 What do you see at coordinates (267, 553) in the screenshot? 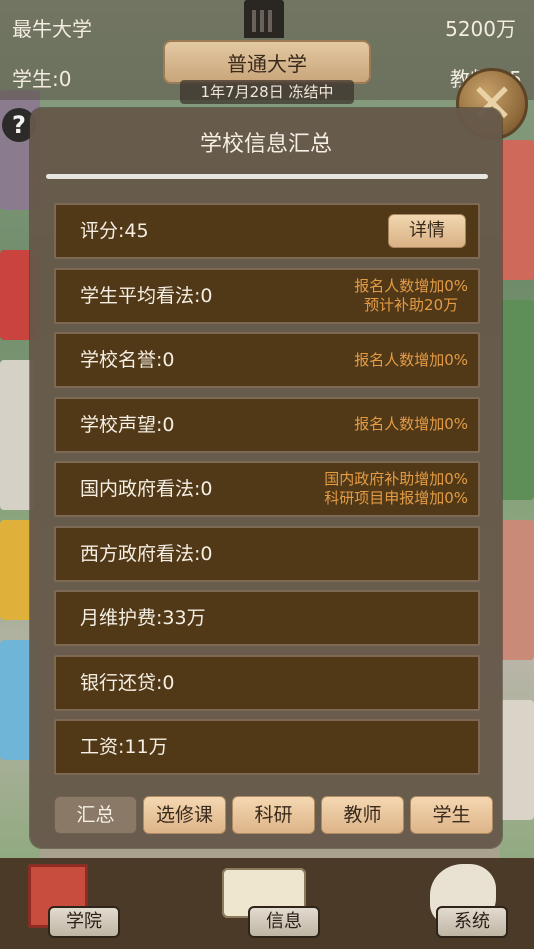
I see `info-row-western-government: 西方政府看法:0` at bounding box center [267, 553].